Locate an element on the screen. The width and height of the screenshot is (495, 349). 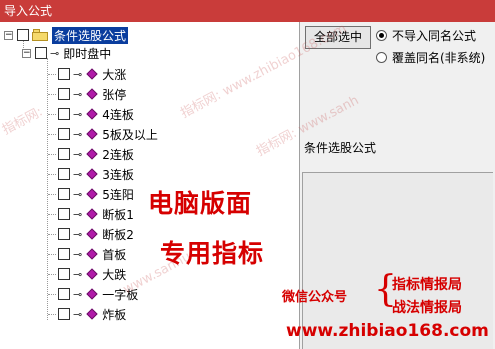
tree-item-label: 4连板 is located at coordinates (118, 114).